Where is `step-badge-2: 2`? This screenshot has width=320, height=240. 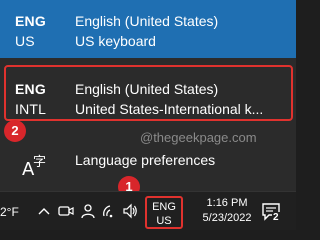 step-badge-2: 2 is located at coordinates (15, 131).